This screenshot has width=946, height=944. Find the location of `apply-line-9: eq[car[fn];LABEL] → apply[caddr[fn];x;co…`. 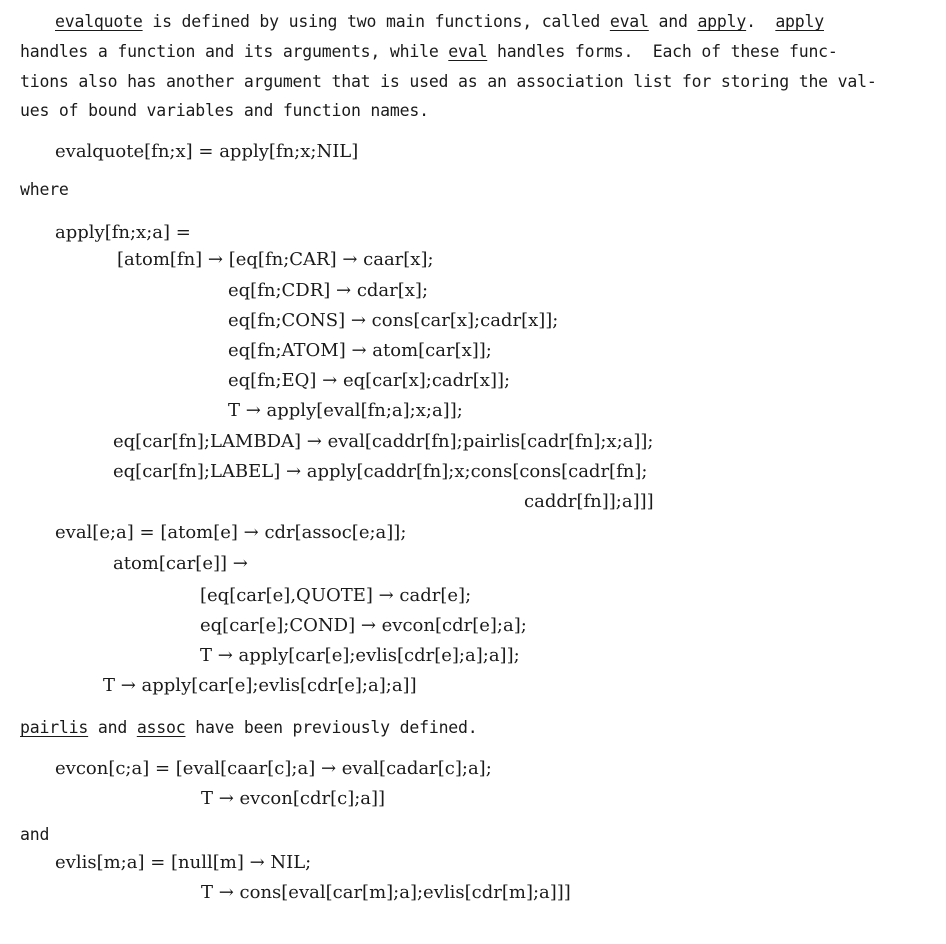

apply-line-9: eq[car[fn];LABEL] → apply[caddr[fn];x;co… is located at coordinates (380, 471).